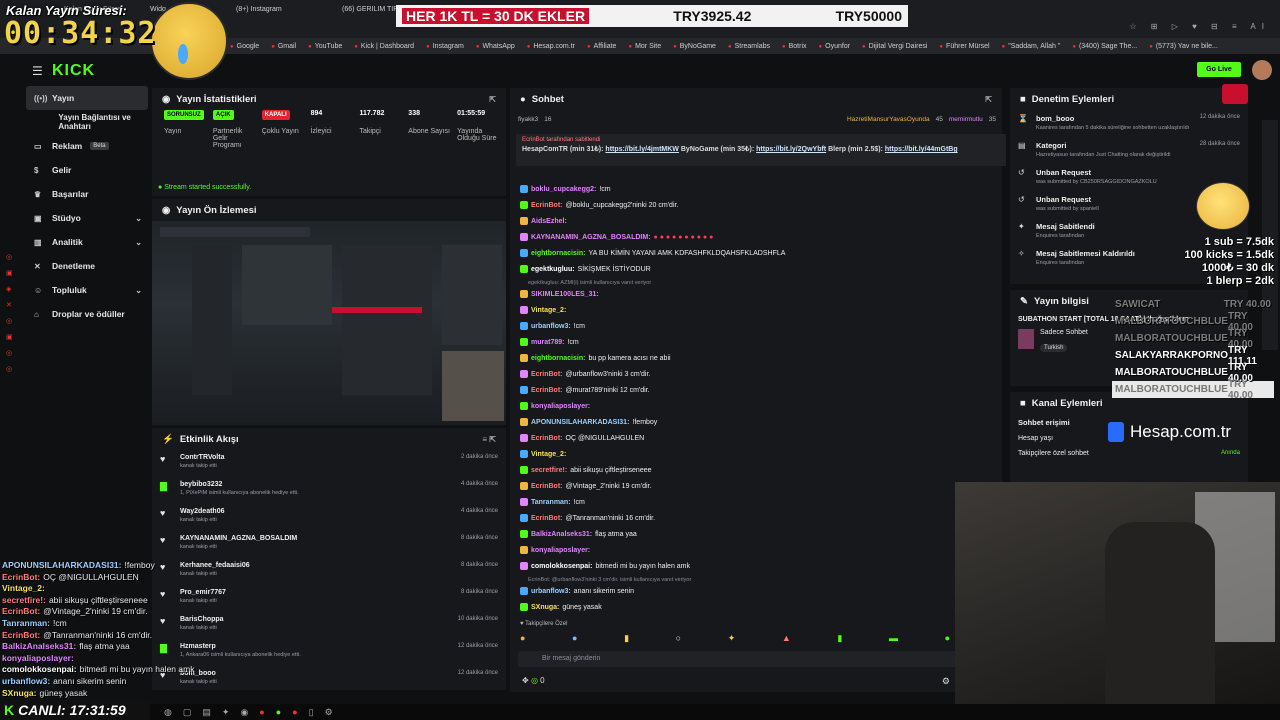  What do you see at coordinates (329, 323) in the screenshot?
I see `preview-video` at bounding box center [329, 323].